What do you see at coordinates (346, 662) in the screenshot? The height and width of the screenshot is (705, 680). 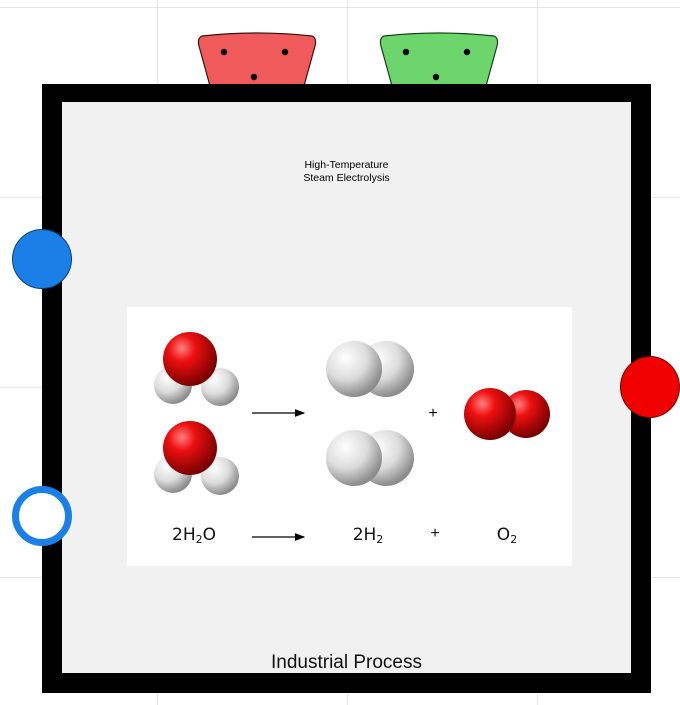 I see `block-label: Industrial Process` at bounding box center [346, 662].